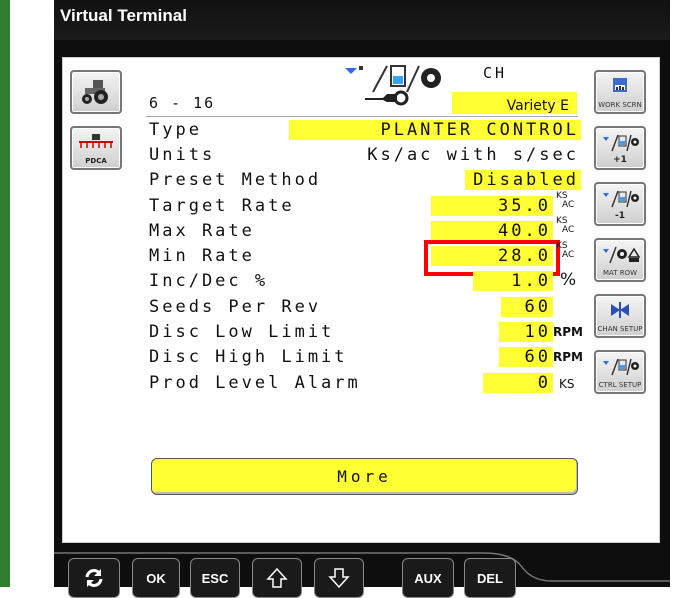  I want to click on planter-control-header-icon, so click(393, 85).